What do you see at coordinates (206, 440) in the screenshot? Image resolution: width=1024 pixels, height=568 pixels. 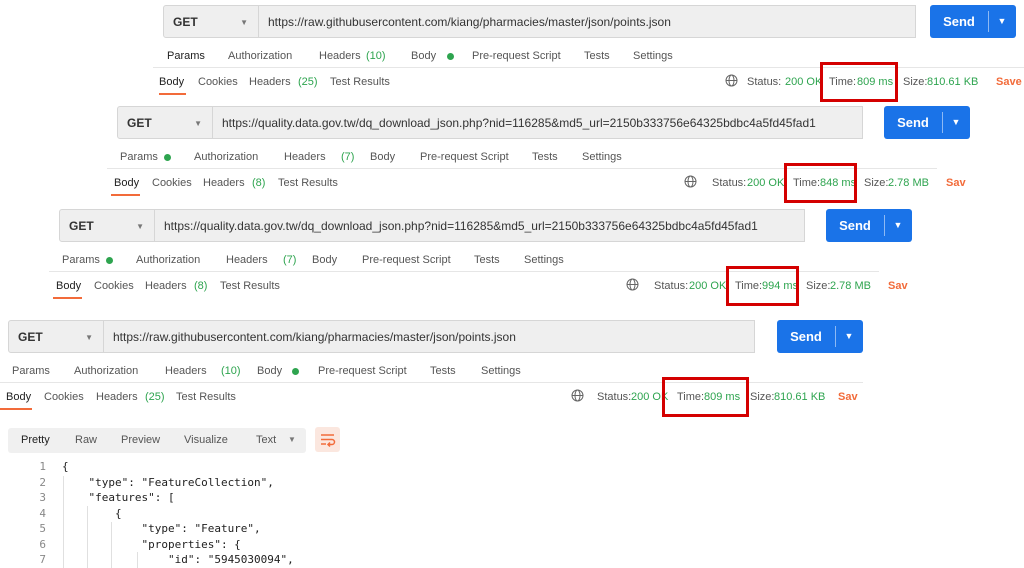 I see `view-mode-visualize: Visualize` at bounding box center [206, 440].